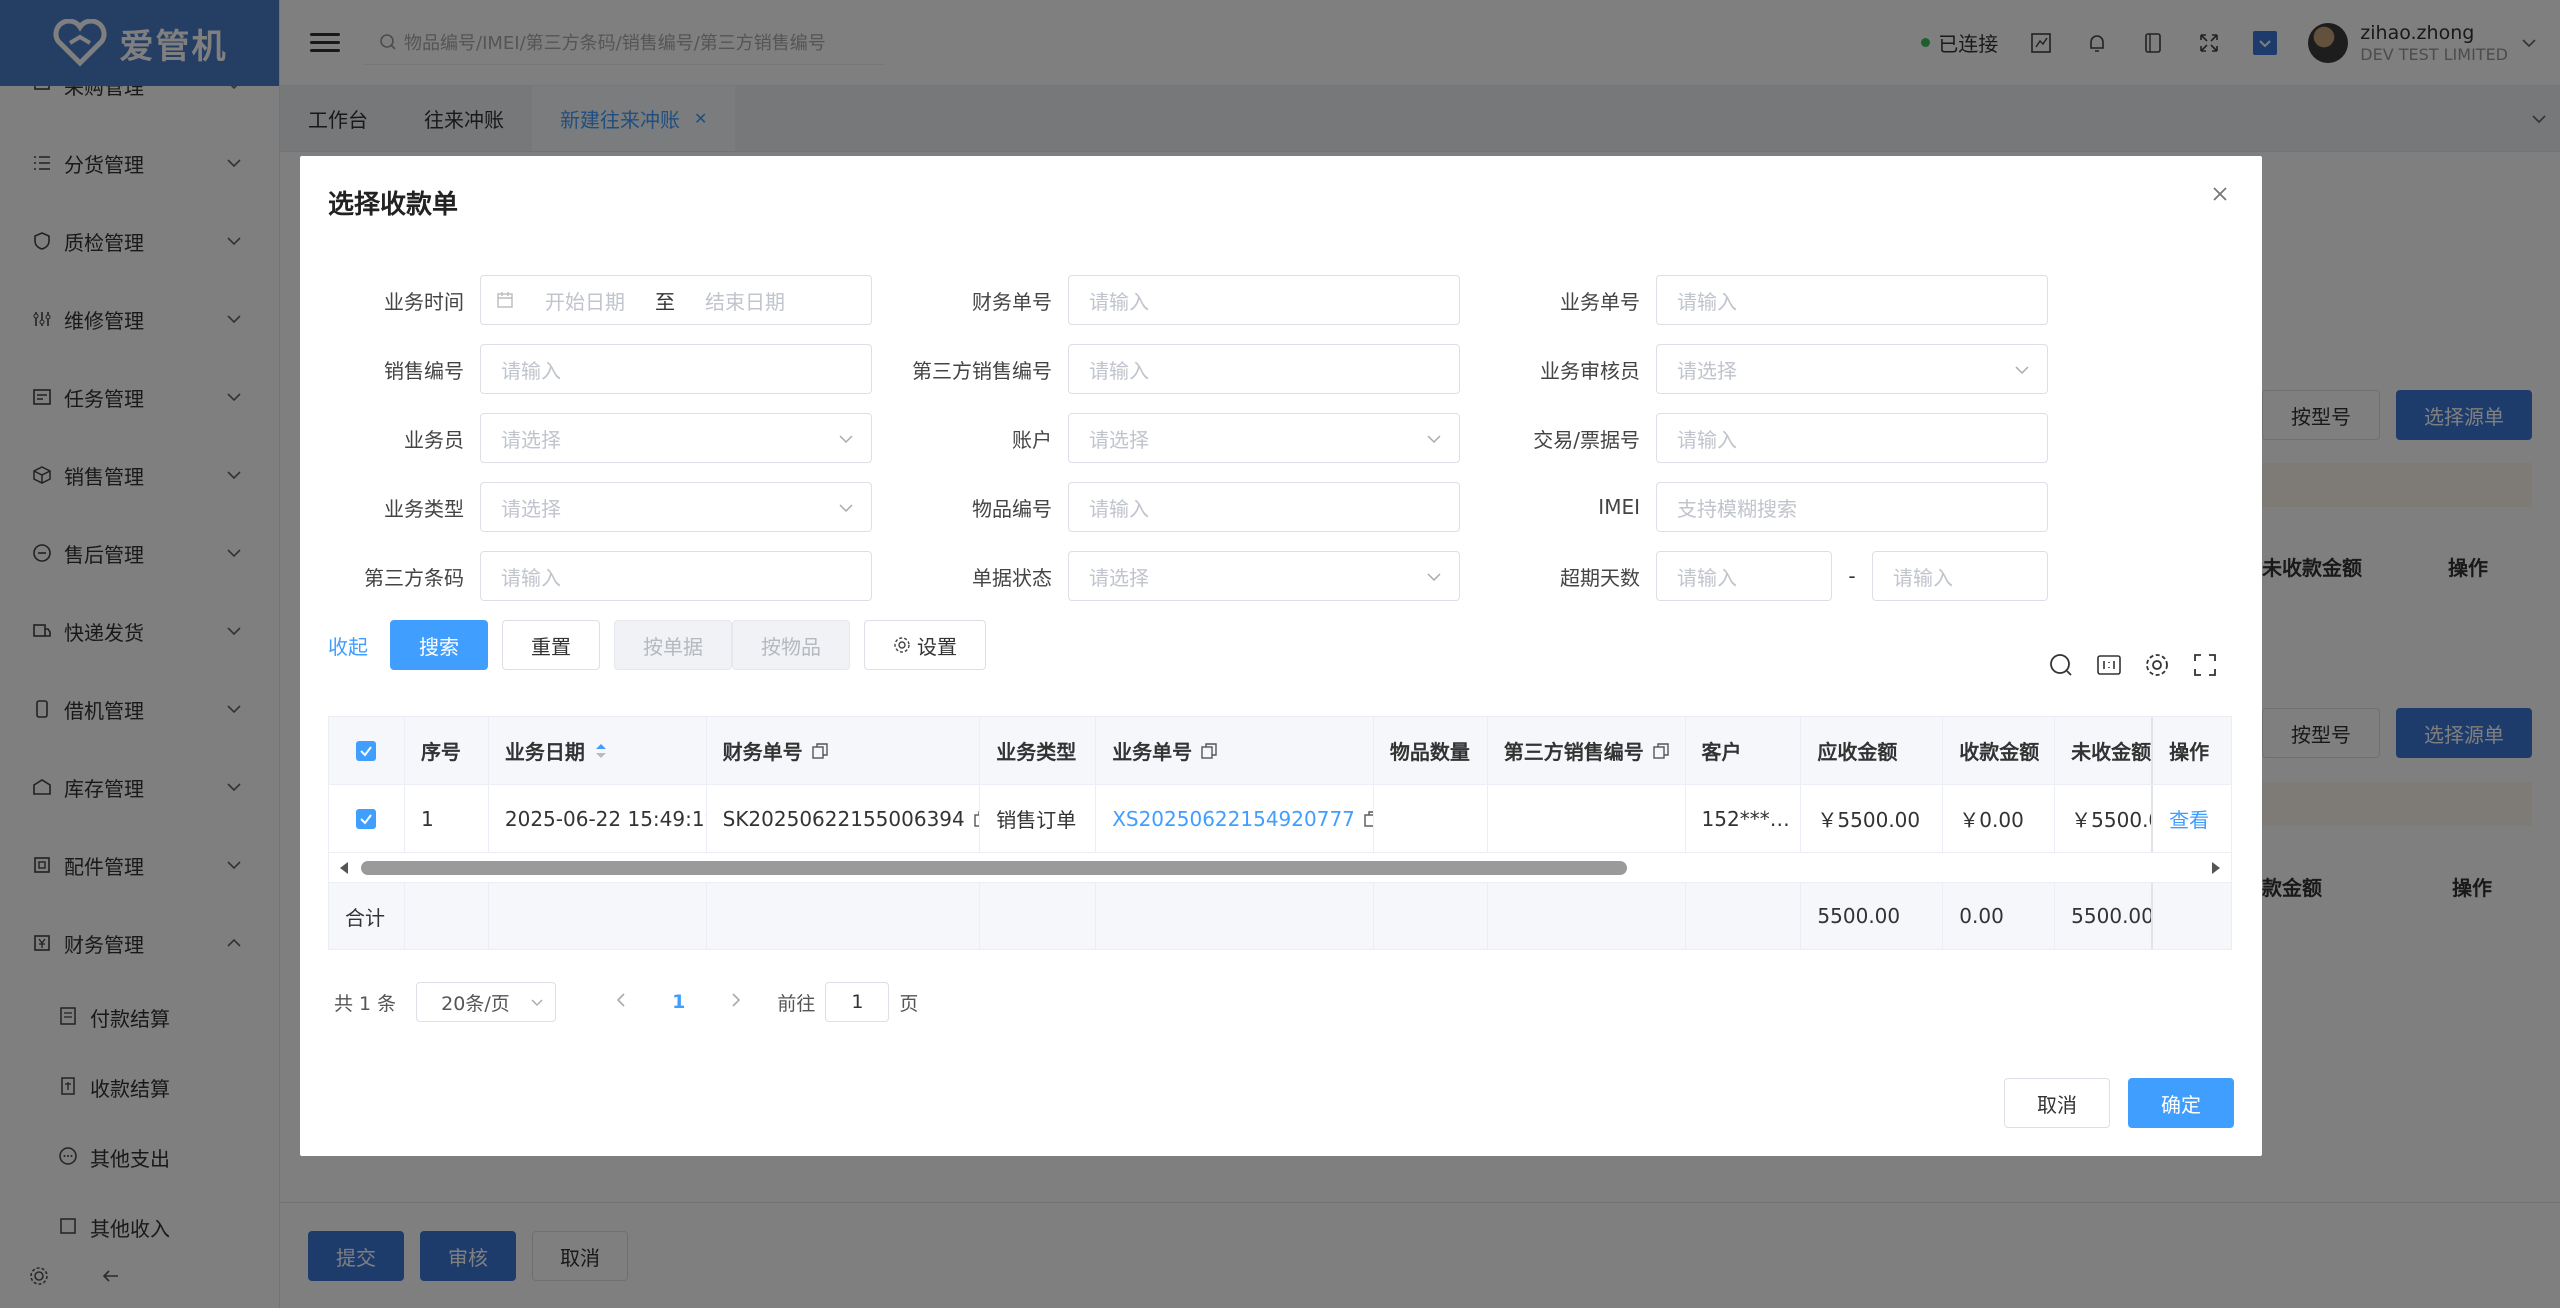 This screenshot has height=1308, width=2560. What do you see at coordinates (414, 577) in the screenshot?
I see `filter-label: 第三方条码` at bounding box center [414, 577].